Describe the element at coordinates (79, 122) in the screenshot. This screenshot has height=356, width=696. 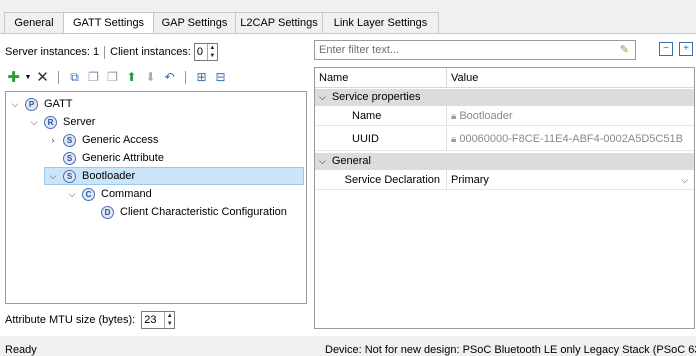
I see `tree-node-label: Server` at that location.